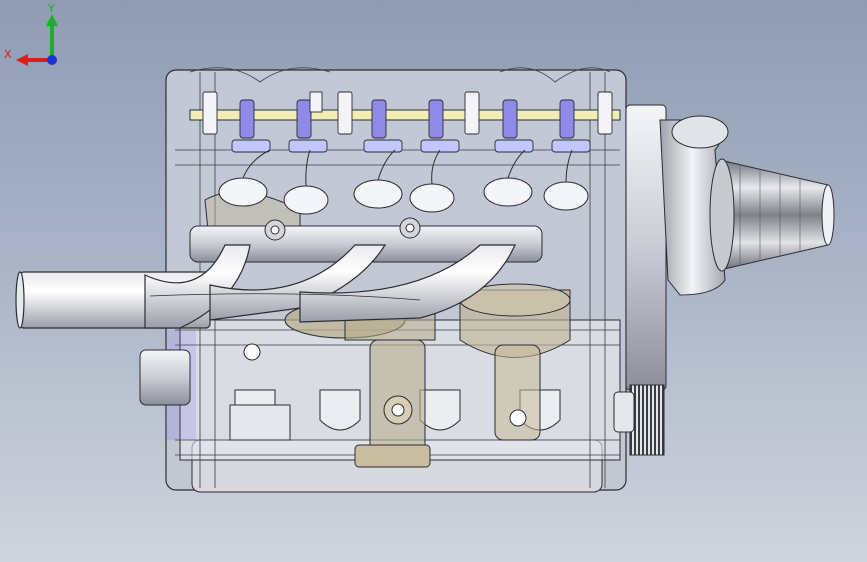 The image size is (867, 562). Describe the element at coordinates (8, 54) in the screenshot. I see `x-axis-label: X` at that location.